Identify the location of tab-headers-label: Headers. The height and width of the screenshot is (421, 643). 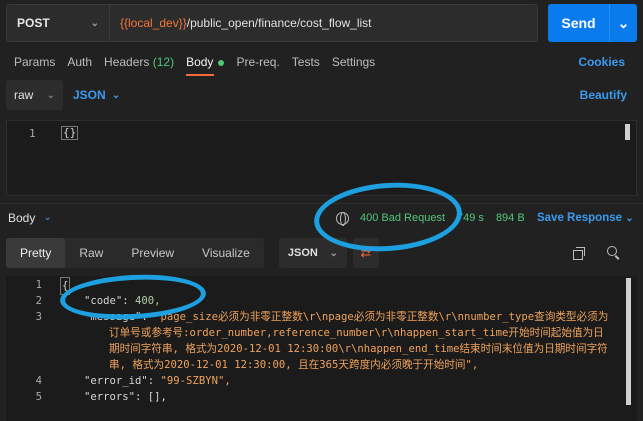
(127, 62).